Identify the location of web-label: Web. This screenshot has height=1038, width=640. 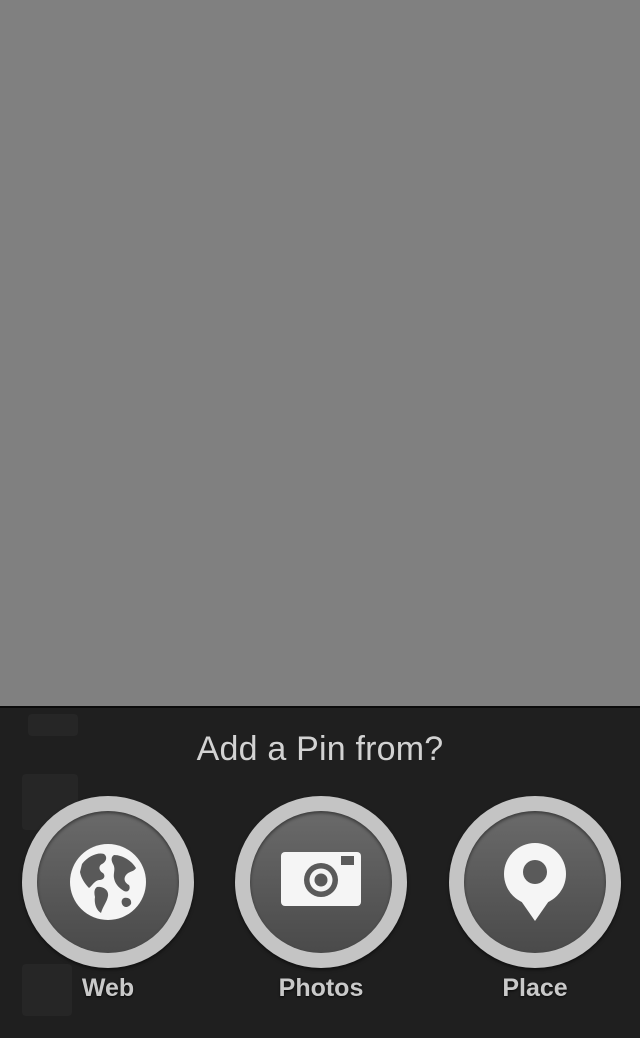
(108, 988).